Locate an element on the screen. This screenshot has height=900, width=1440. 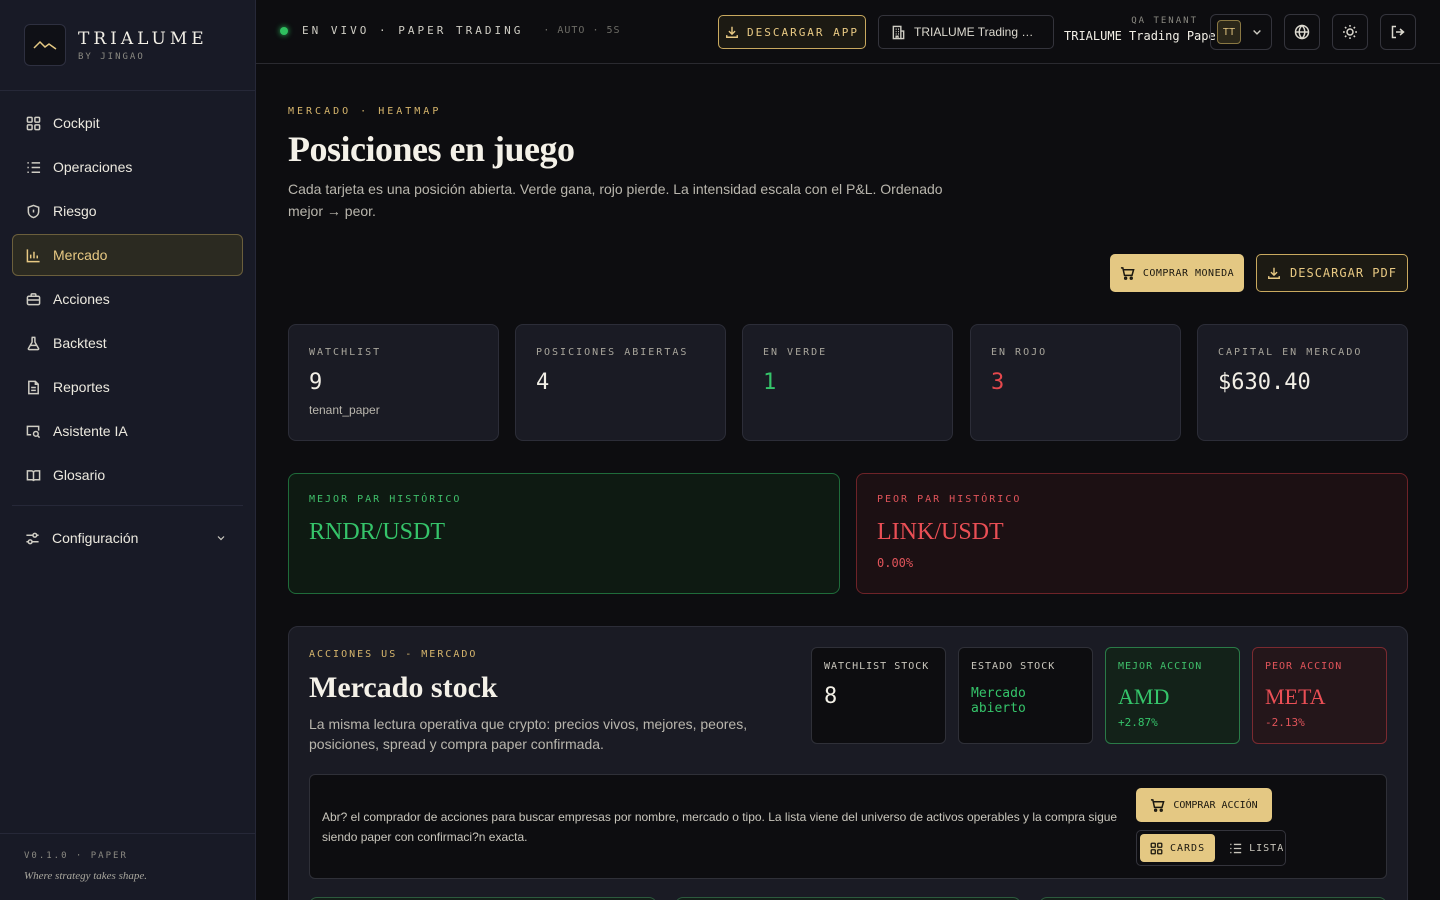
stock-title: Mercado stock is located at coordinates (403, 687).